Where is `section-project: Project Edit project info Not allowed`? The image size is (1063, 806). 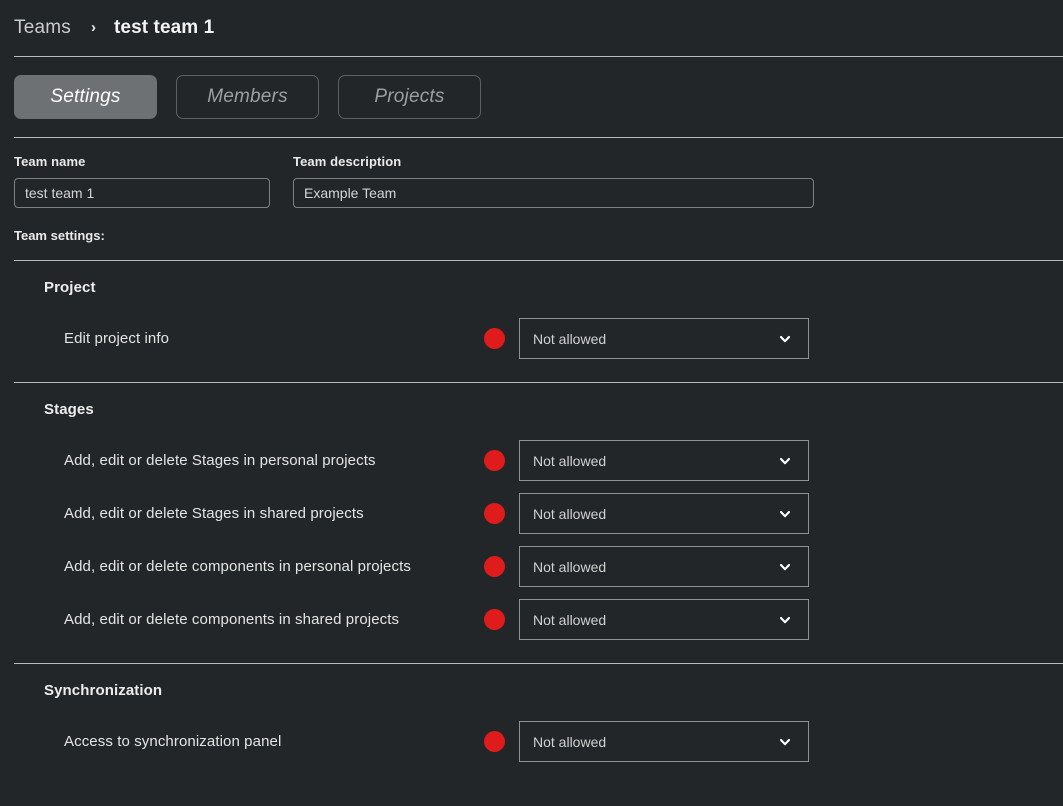 section-project: Project Edit project info Not allowed is located at coordinates (531, 313).